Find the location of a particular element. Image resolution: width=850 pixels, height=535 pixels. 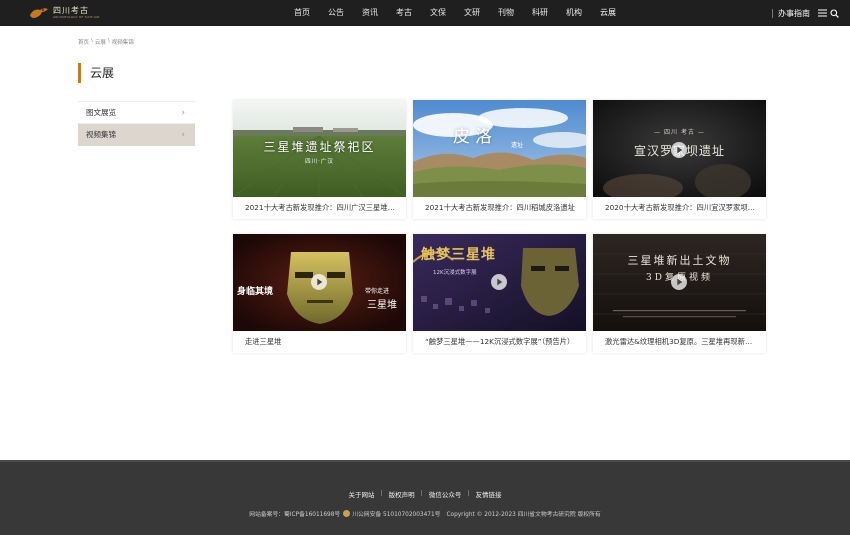

header-tools: 办事指南 is located at coordinates (806, 13).